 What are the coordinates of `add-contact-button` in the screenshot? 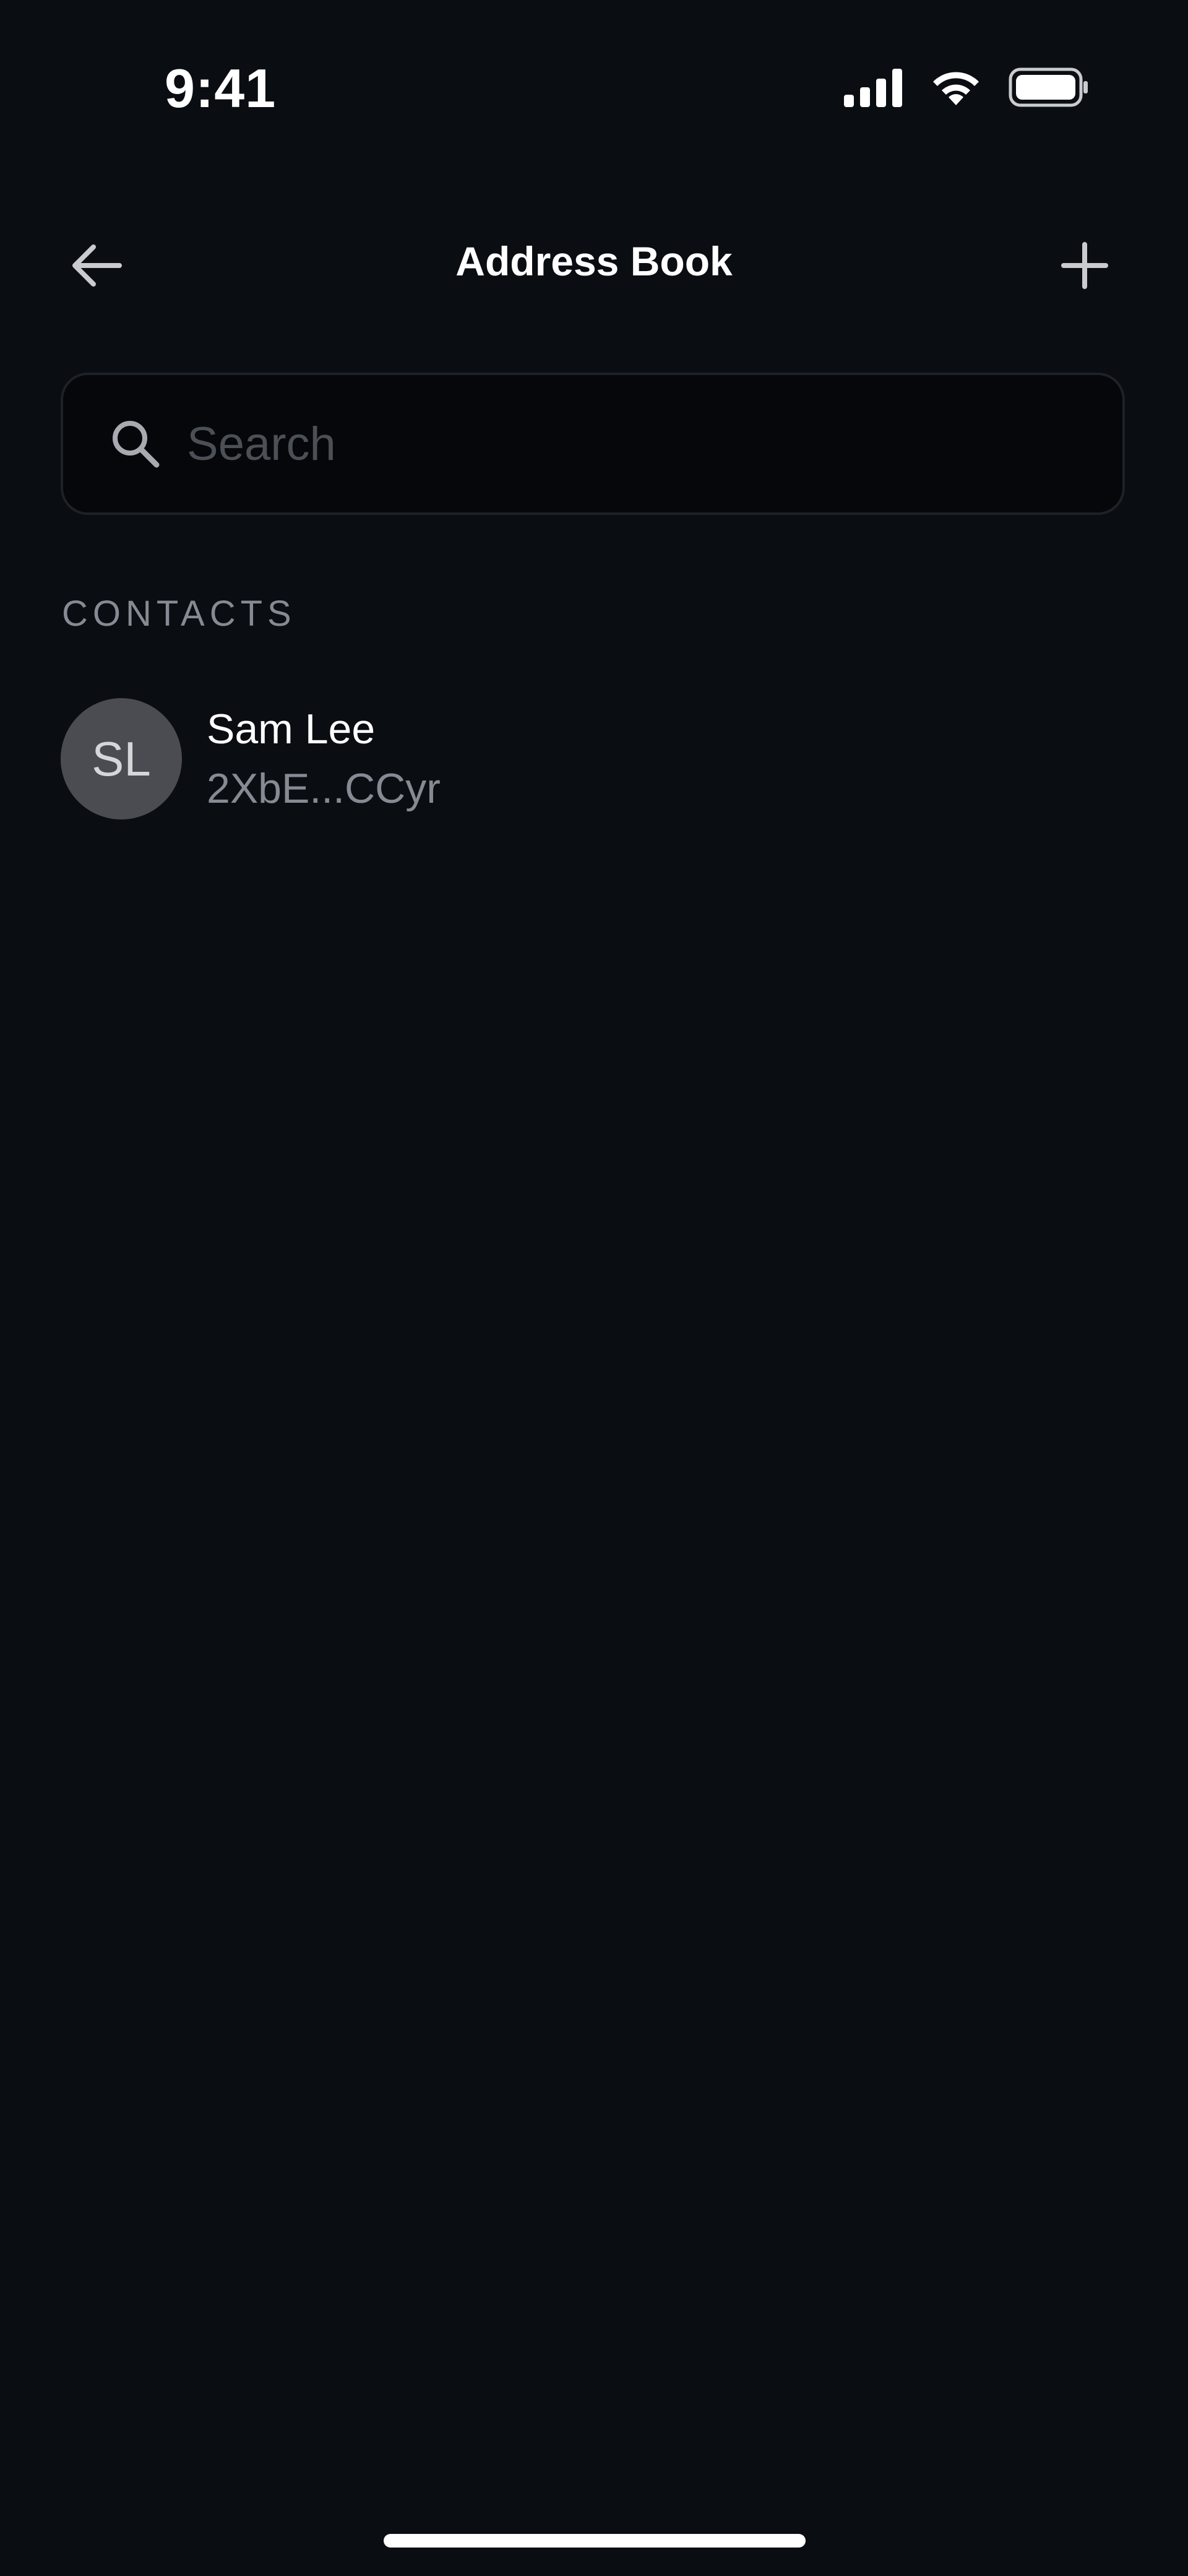 It's located at (1085, 267).